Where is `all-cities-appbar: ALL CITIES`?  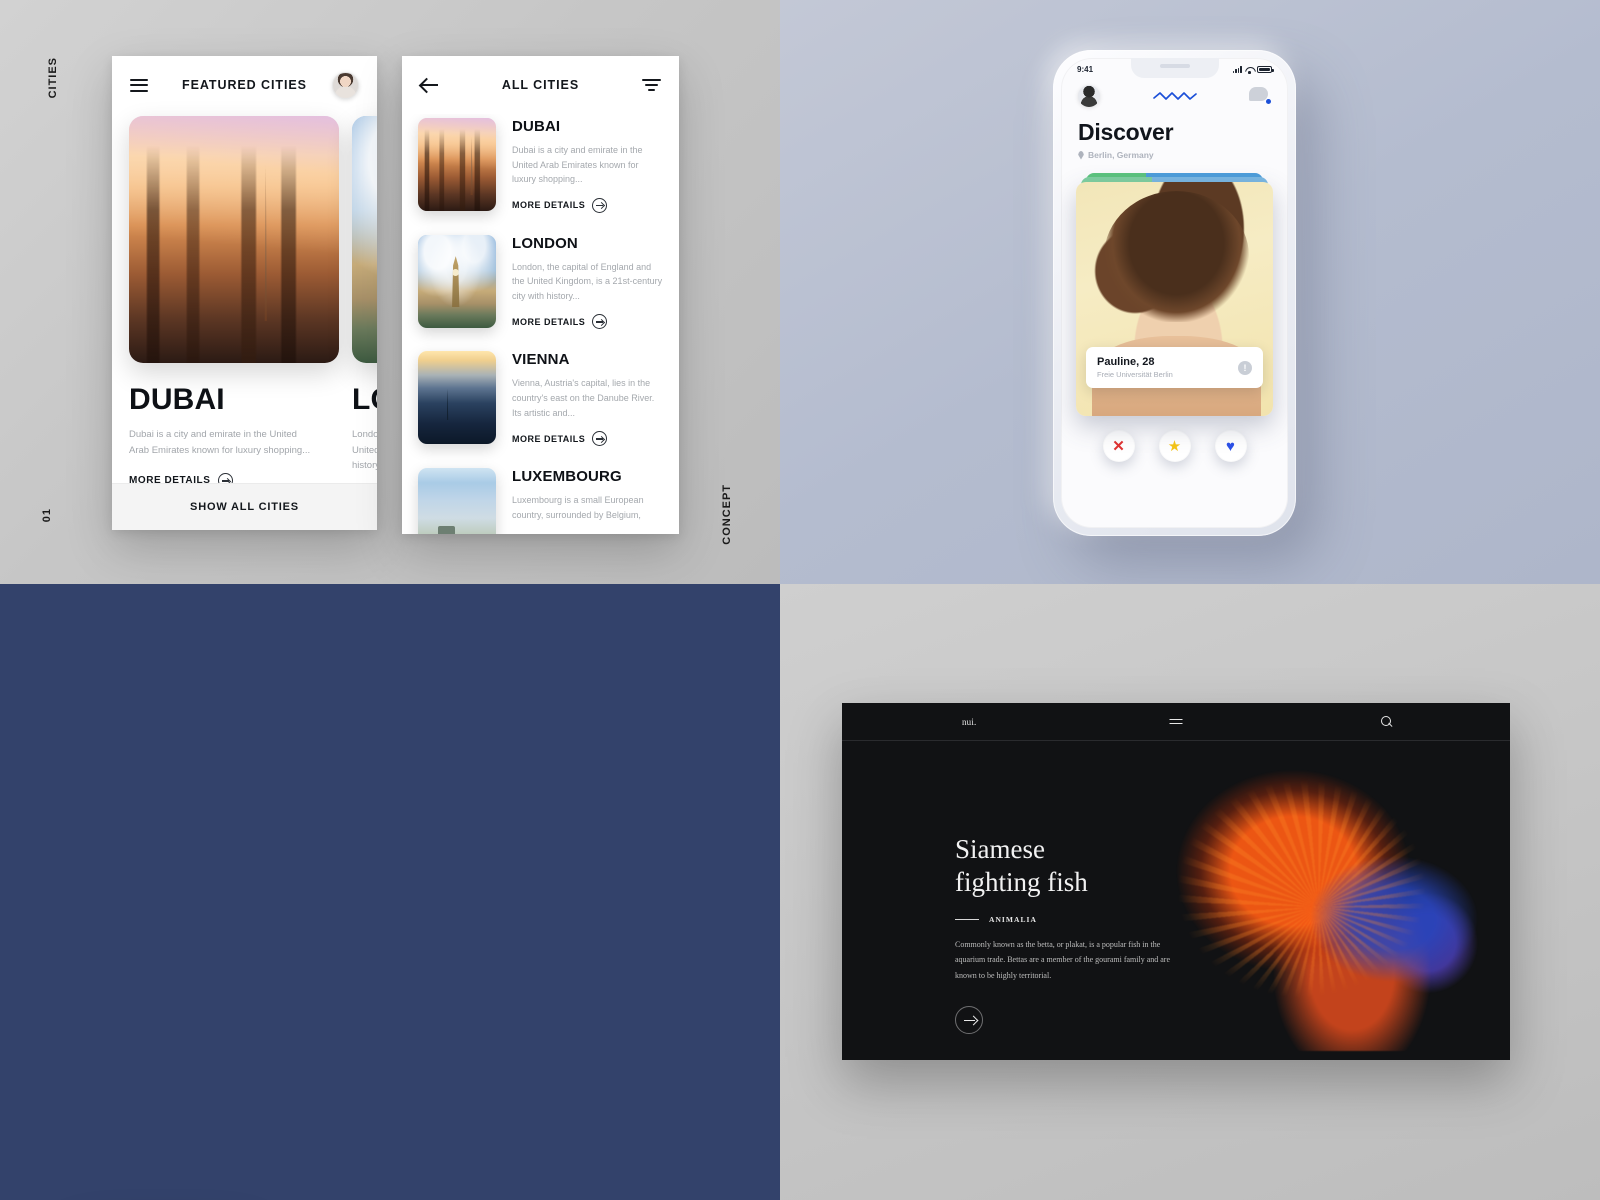 all-cities-appbar: ALL CITIES is located at coordinates (540, 85).